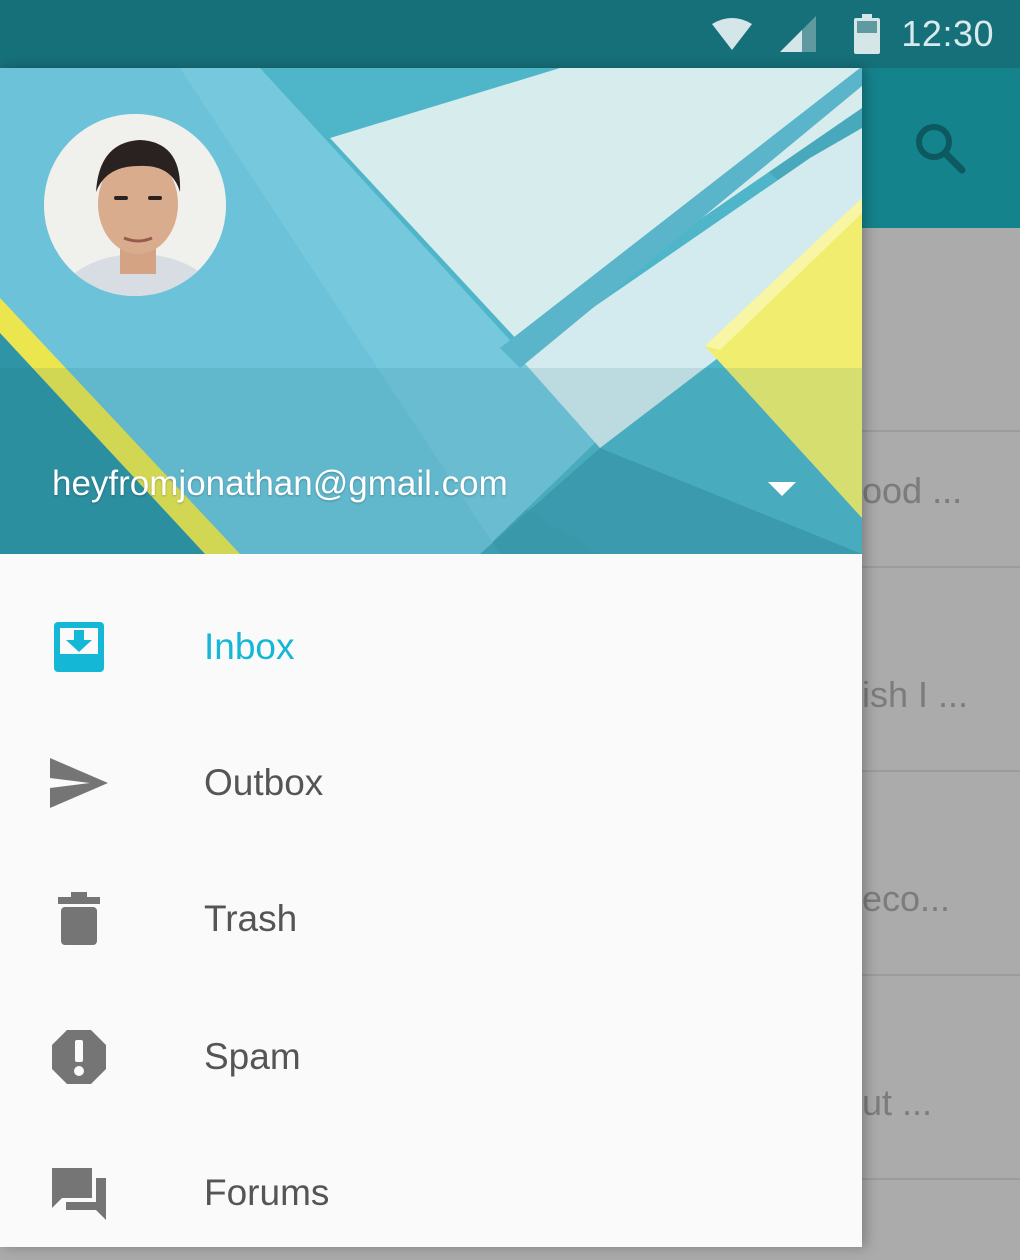 The height and width of the screenshot is (1260, 1020). What do you see at coordinates (798, 34) in the screenshot?
I see `signal-icon` at bounding box center [798, 34].